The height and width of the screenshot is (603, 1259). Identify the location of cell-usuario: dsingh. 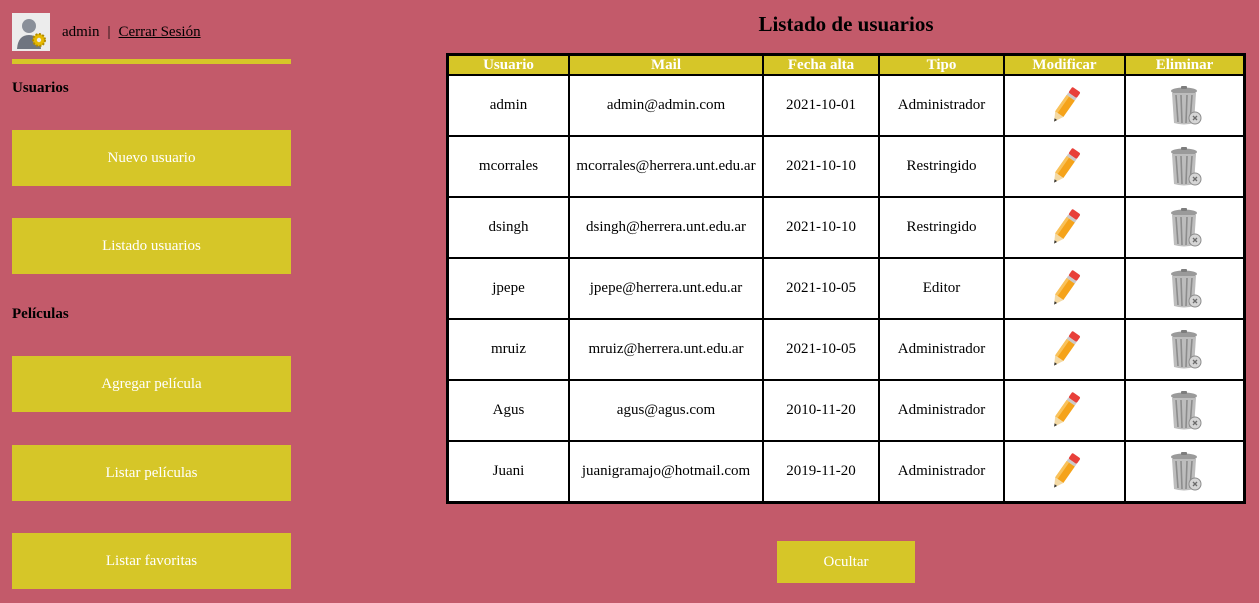
(508, 226).